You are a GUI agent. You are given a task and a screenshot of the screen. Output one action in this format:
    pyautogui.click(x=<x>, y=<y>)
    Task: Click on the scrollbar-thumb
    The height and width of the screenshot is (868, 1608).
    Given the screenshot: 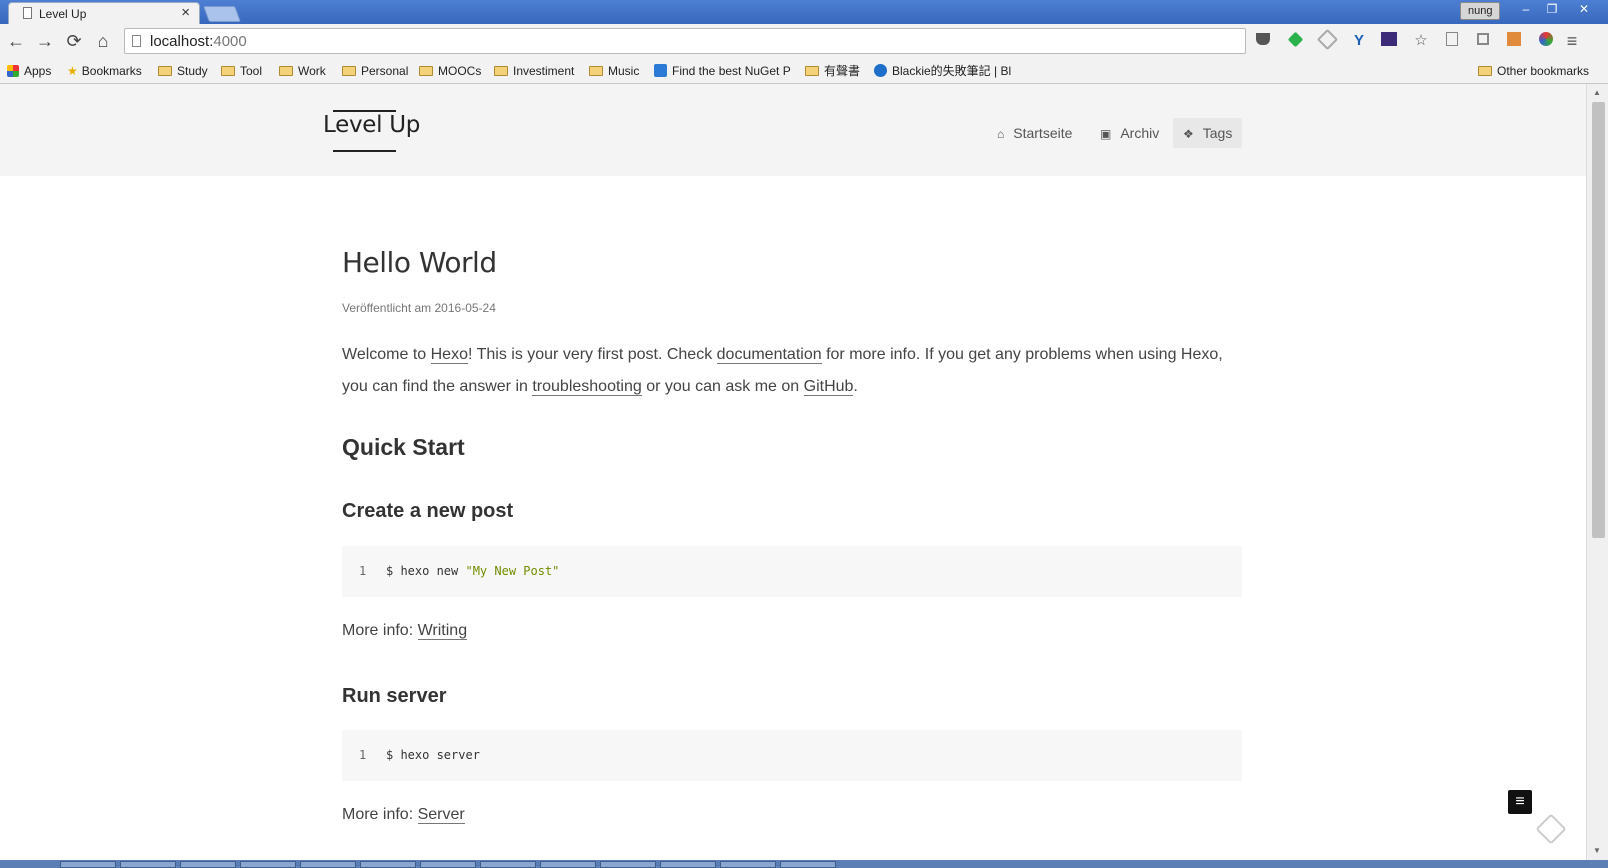 What is the action you would take?
    pyautogui.click(x=1598, y=320)
    